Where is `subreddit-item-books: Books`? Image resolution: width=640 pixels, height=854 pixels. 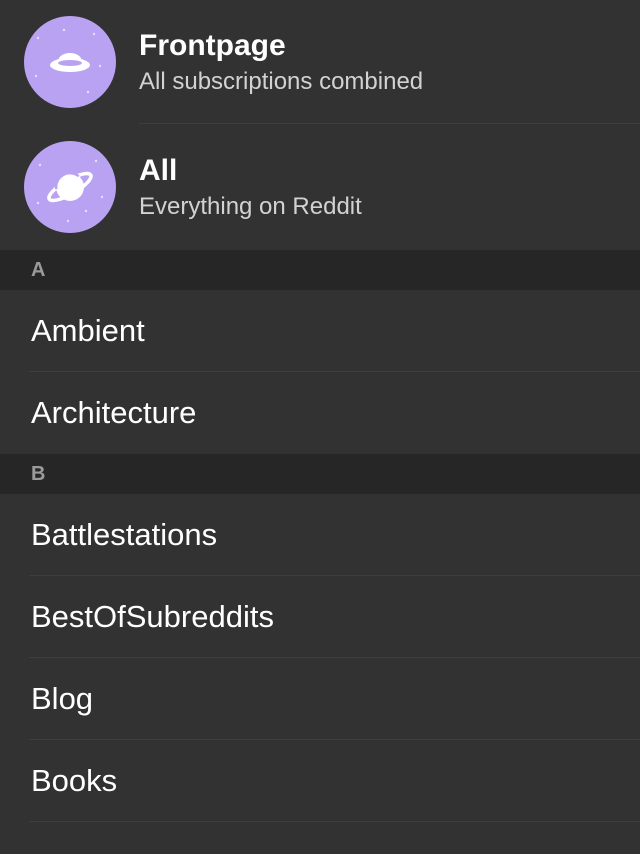 subreddit-item-books: Books is located at coordinates (320, 781).